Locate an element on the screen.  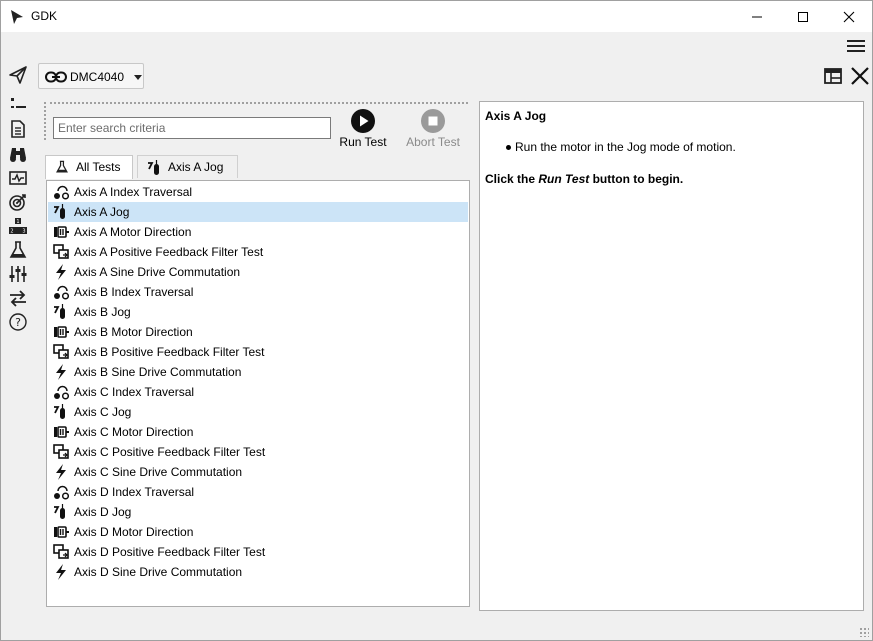
details-bullet-text: Run the motor in the Jog mode of motion. is located at coordinates (625, 147).